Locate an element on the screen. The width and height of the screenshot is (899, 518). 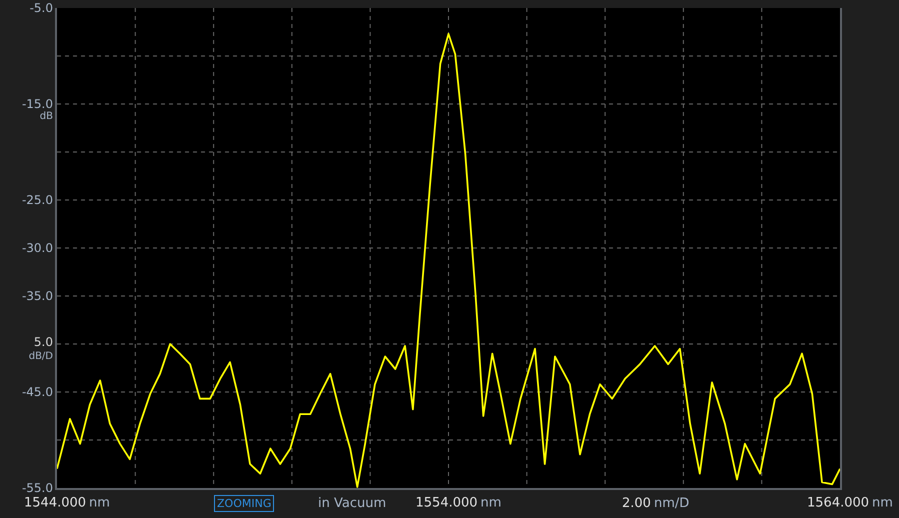
wavelength-tick-value: 1564.000 is located at coordinates (838, 503).